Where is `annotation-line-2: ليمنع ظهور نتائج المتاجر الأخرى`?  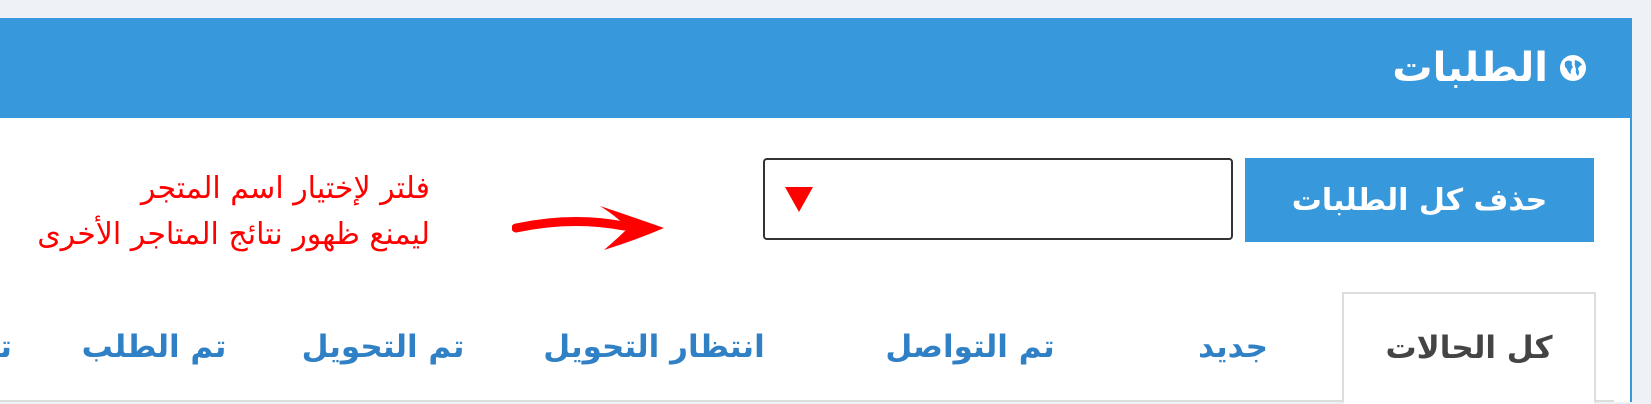 annotation-line-2: ليمنع ظهور نتائج المتاجر الأخرى is located at coordinates (233, 234).